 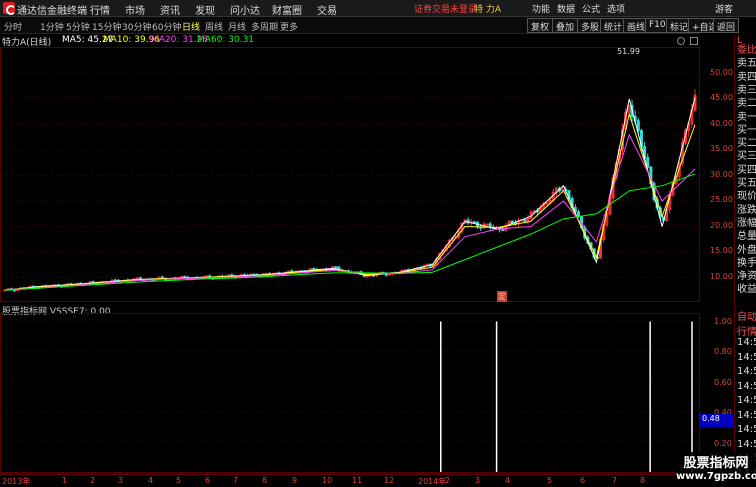 What do you see at coordinates (724, 8) in the screenshot?
I see `menu-guest: 游客` at bounding box center [724, 8].